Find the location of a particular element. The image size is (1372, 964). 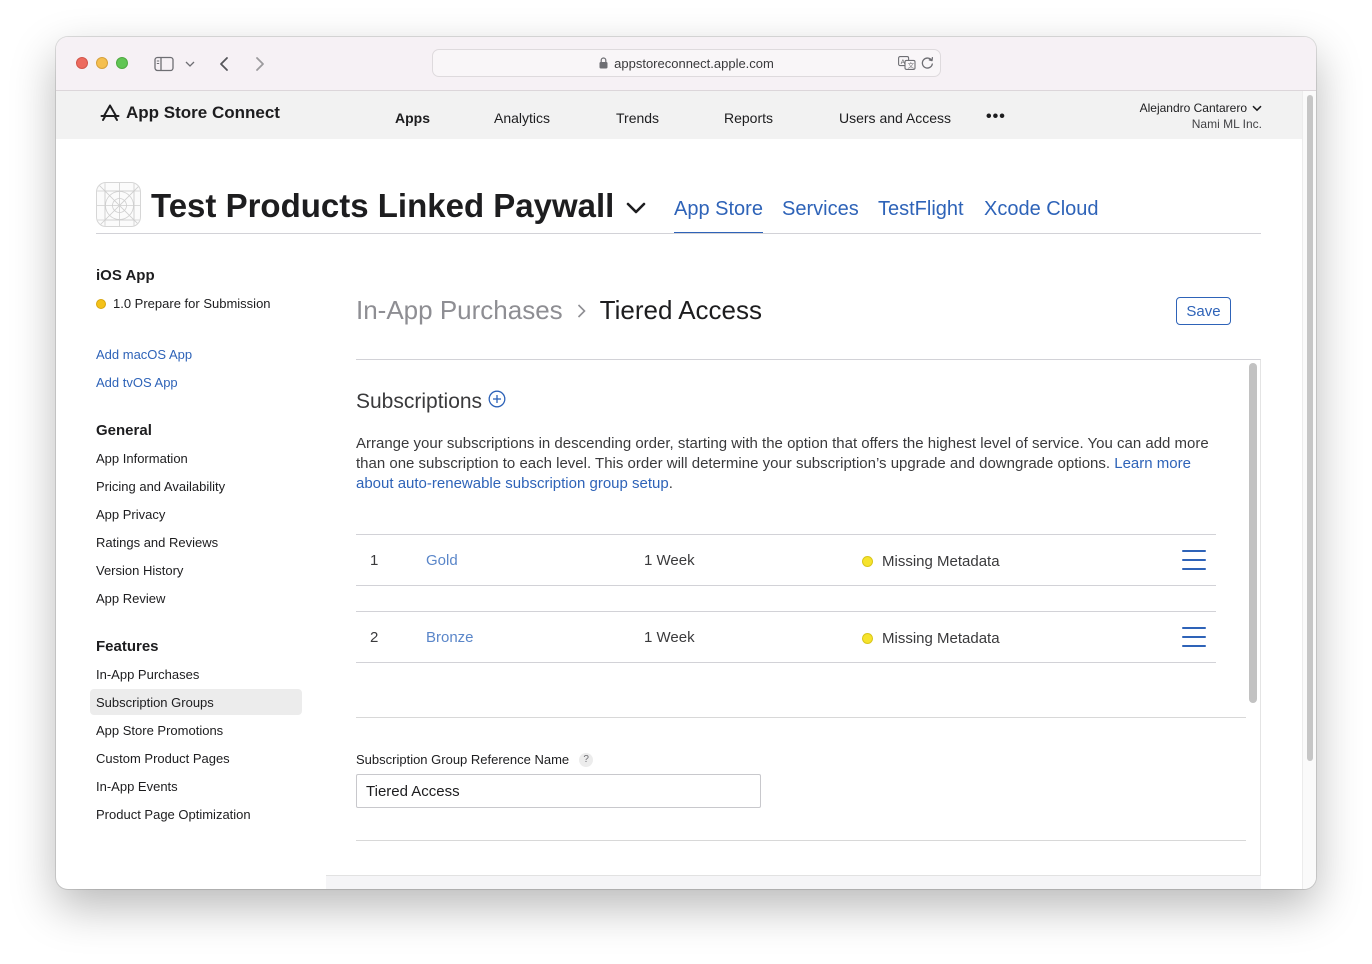

subscription-rank: 1 is located at coordinates (374, 560).